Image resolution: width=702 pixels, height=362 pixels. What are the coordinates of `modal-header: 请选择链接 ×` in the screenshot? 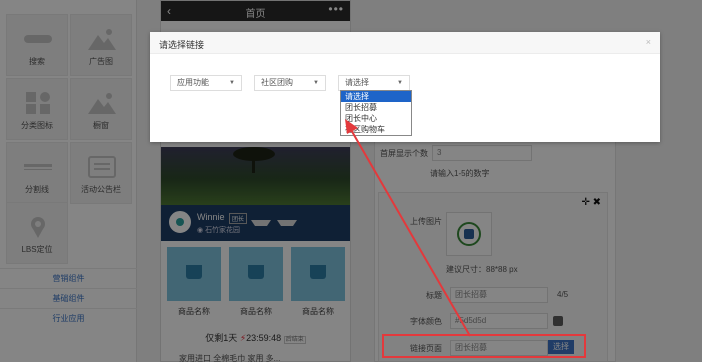 It's located at (405, 43).